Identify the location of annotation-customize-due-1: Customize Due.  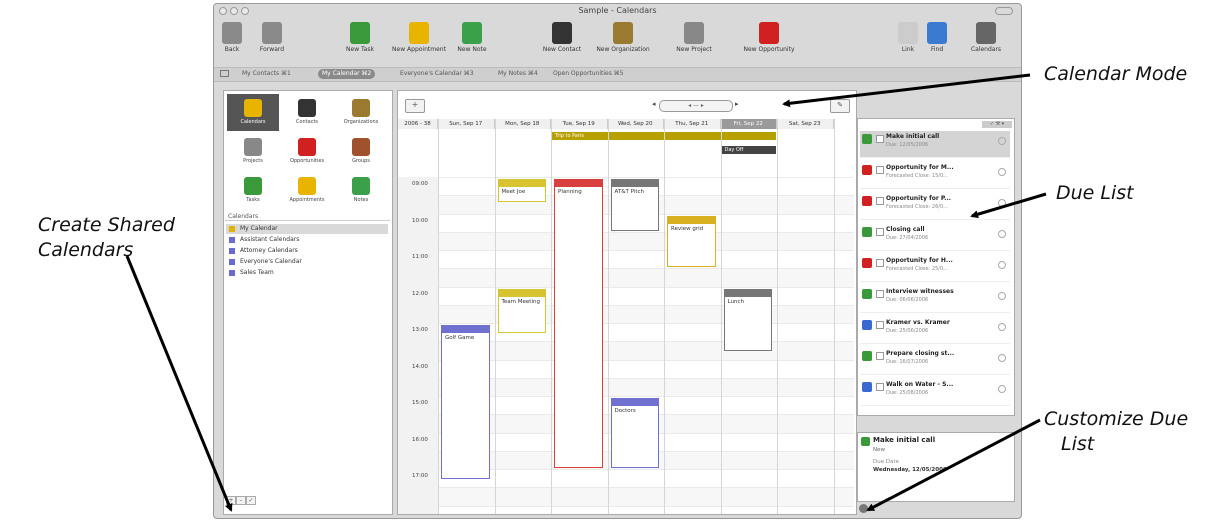
(1116, 419).